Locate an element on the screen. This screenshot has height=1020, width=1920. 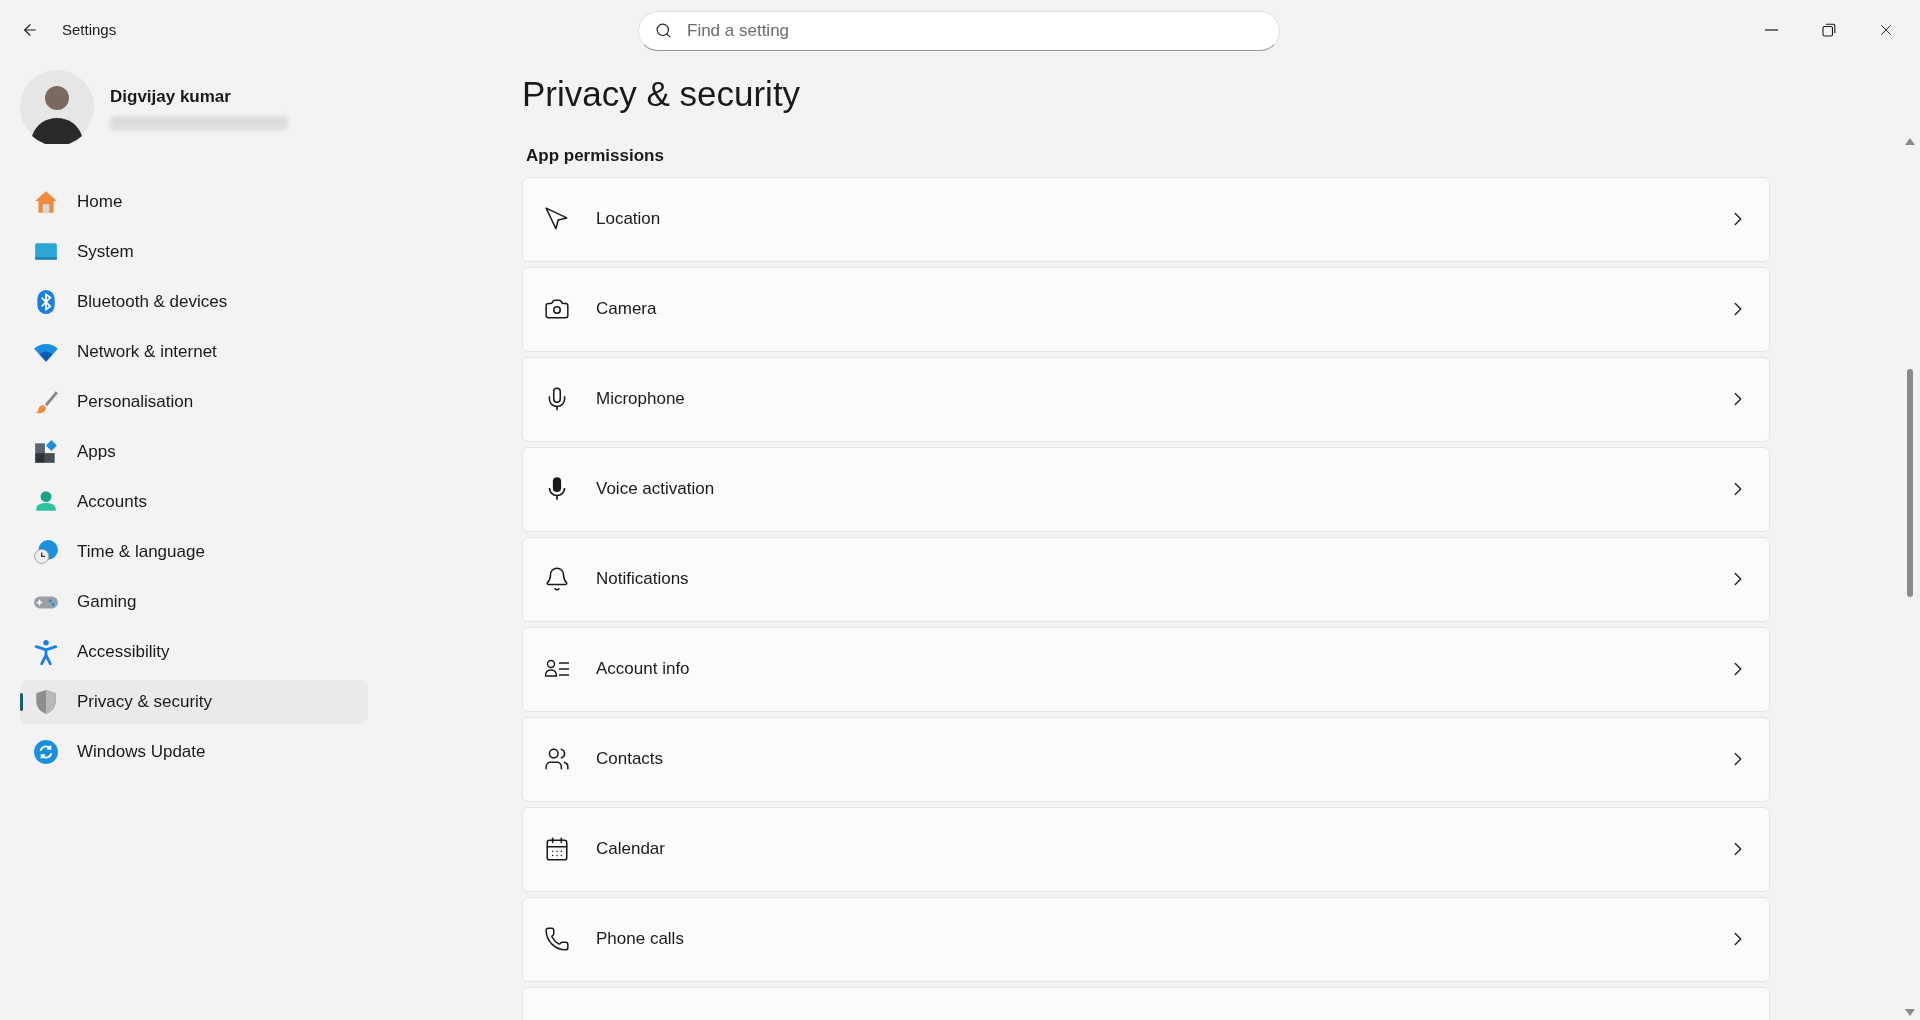
minimize-icon is located at coordinates (1771, 30).